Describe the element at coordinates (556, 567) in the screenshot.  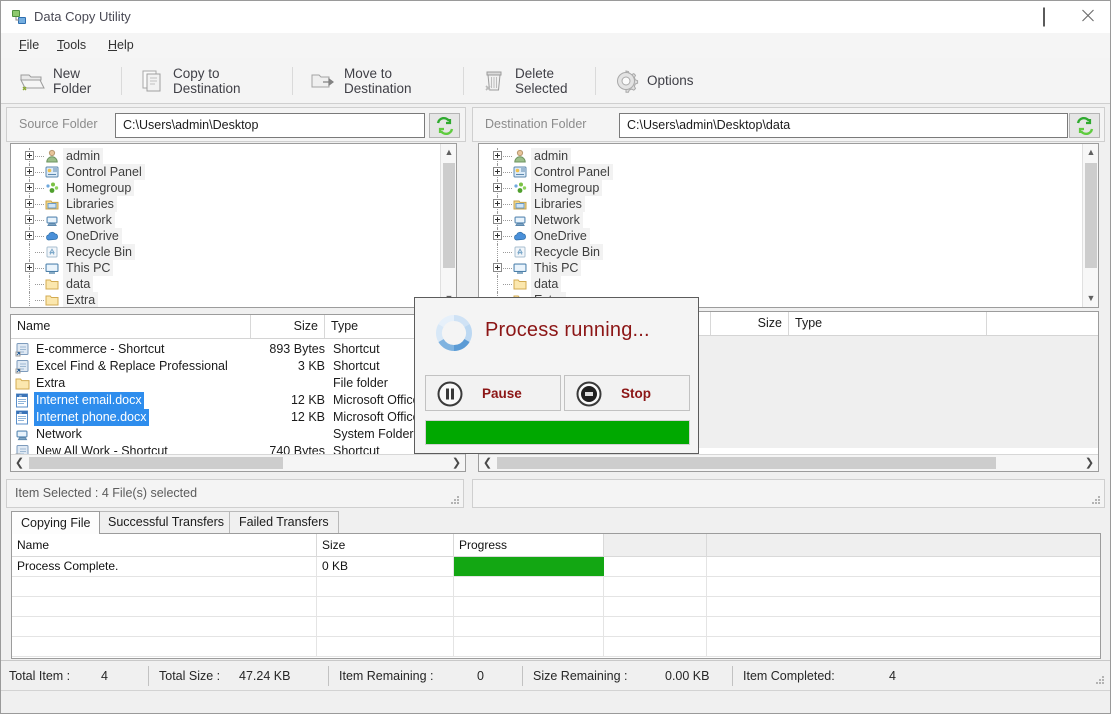
I see `transfer-grid-row: Process Complete. 0 KB` at that location.